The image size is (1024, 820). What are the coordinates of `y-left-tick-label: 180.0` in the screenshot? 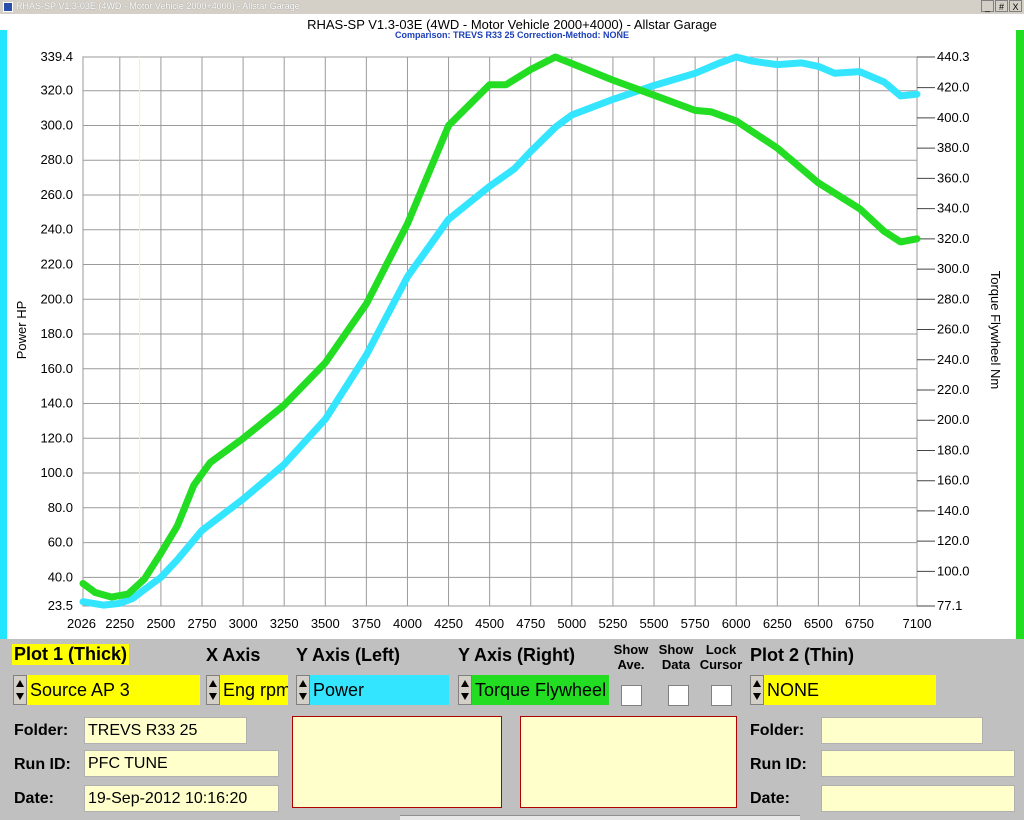 It's located at (56, 333).